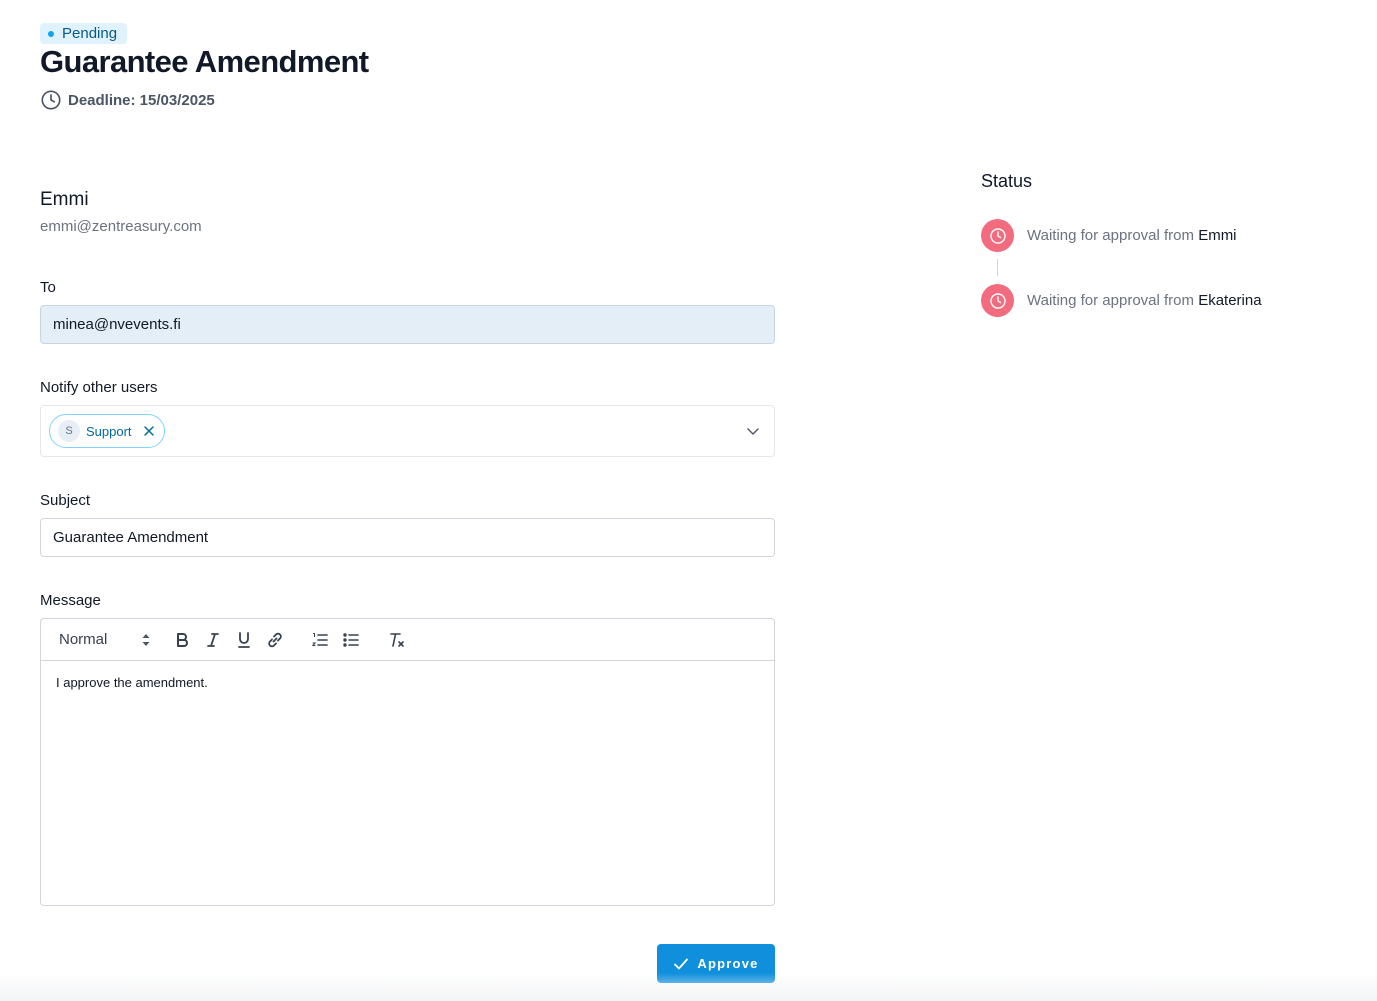 This screenshot has width=1377, height=1001. I want to click on to-label: To, so click(48, 287).